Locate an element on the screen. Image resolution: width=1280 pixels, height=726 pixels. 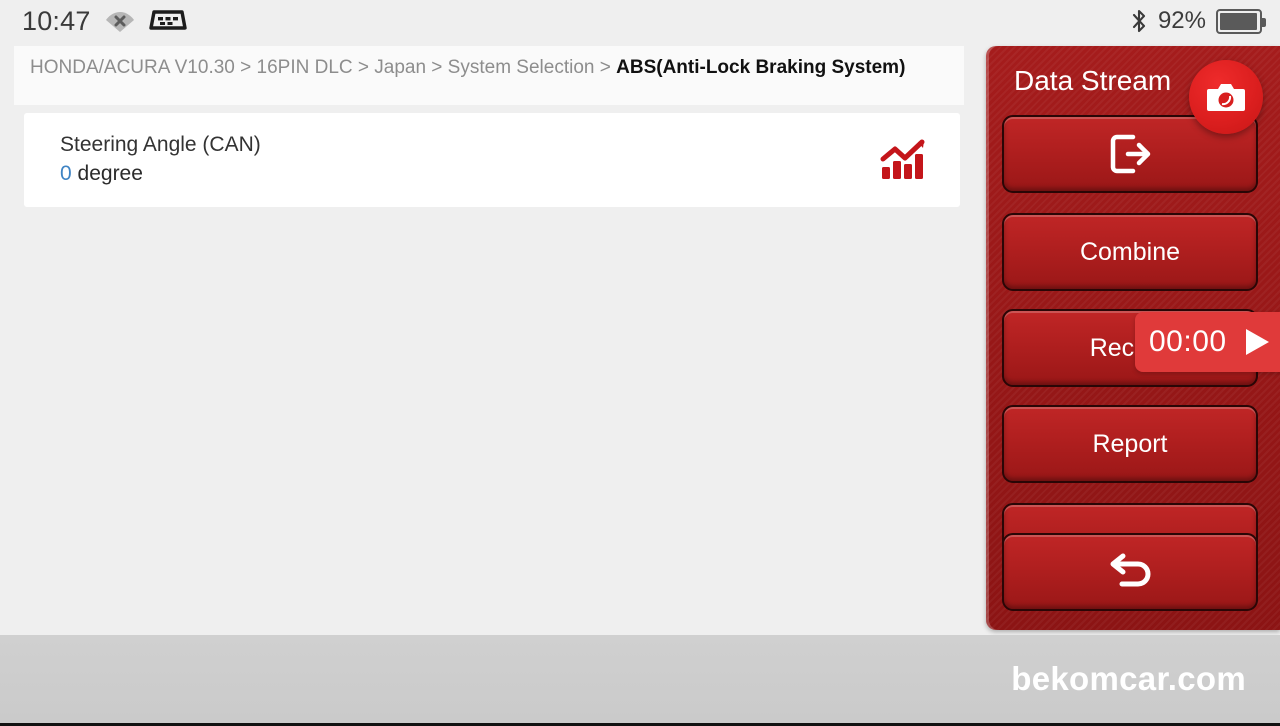
combine-button: Combine is located at coordinates (1130, 252).